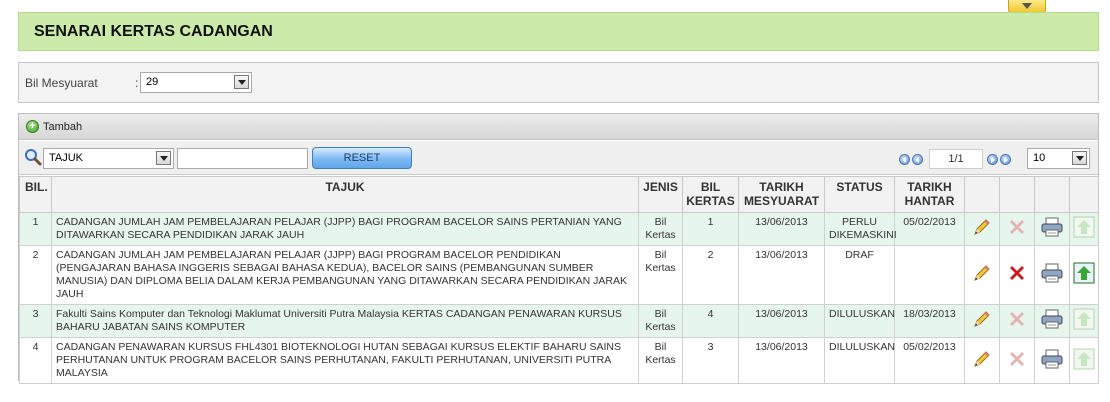  I want to click on page-title: SENARAI KERTAS CADANGAN, so click(153, 31).